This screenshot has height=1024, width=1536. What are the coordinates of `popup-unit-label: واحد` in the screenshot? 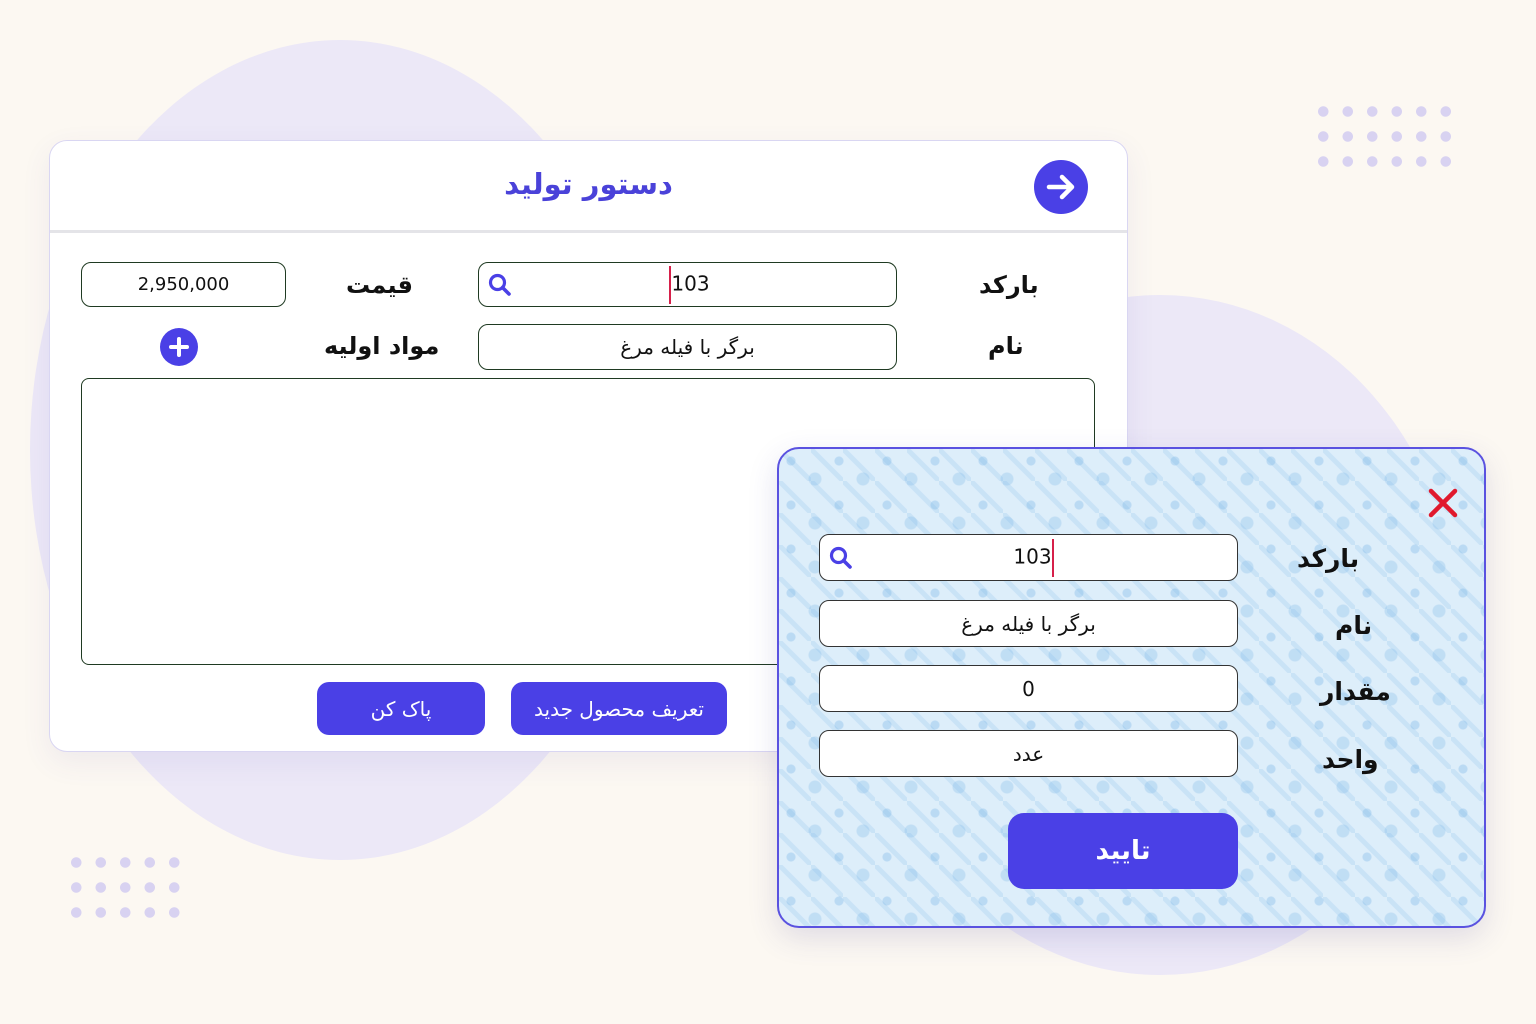 It's located at (1350, 759).